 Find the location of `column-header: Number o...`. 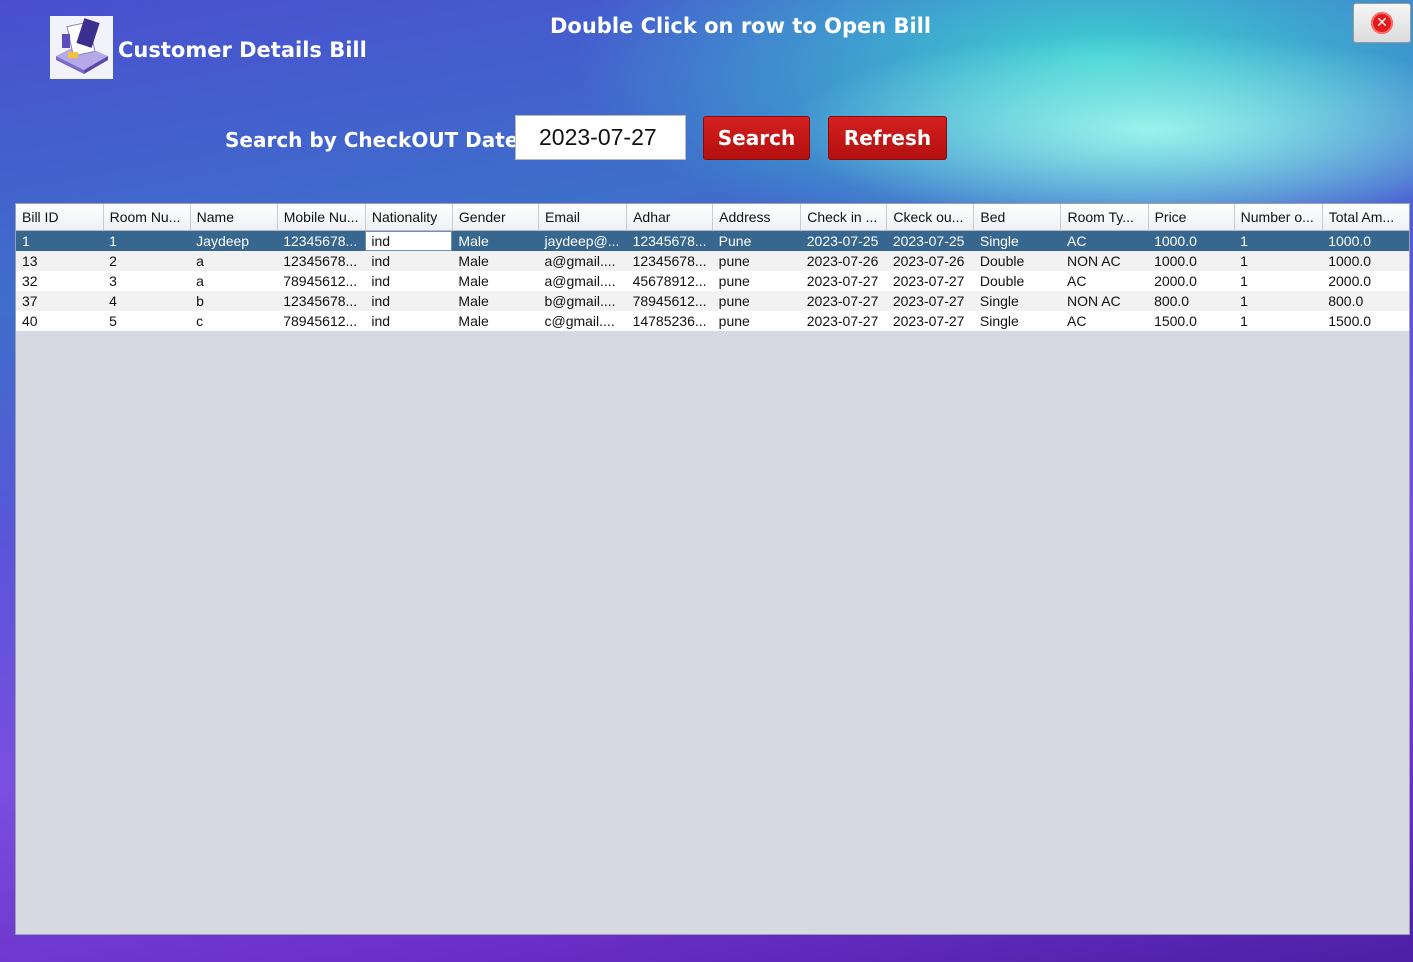

column-header: Number o... is located at coordinates (1278, 217).